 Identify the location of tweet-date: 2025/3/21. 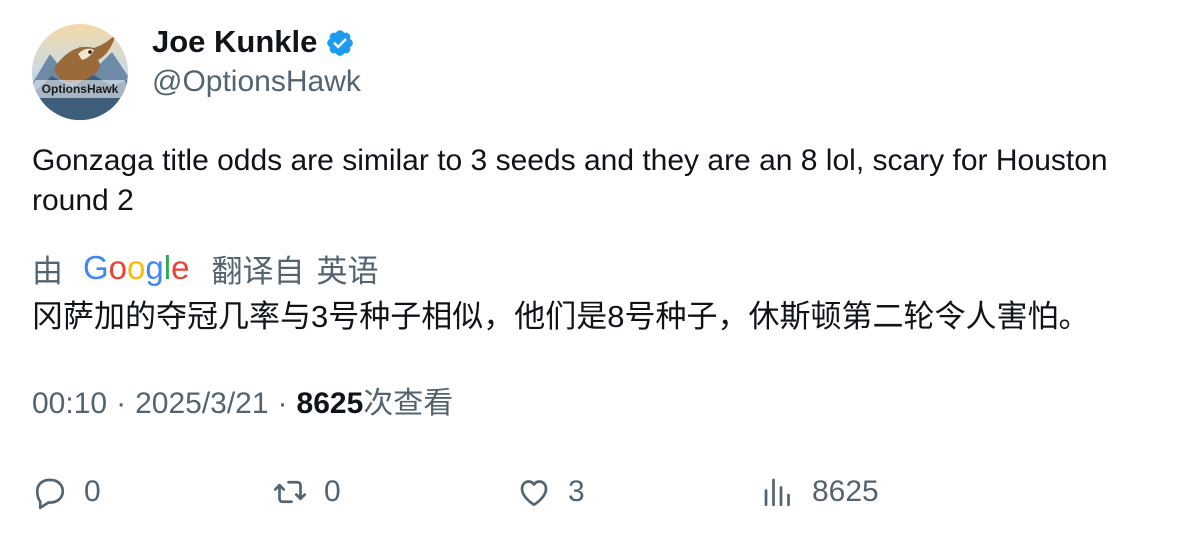
(201, 404).